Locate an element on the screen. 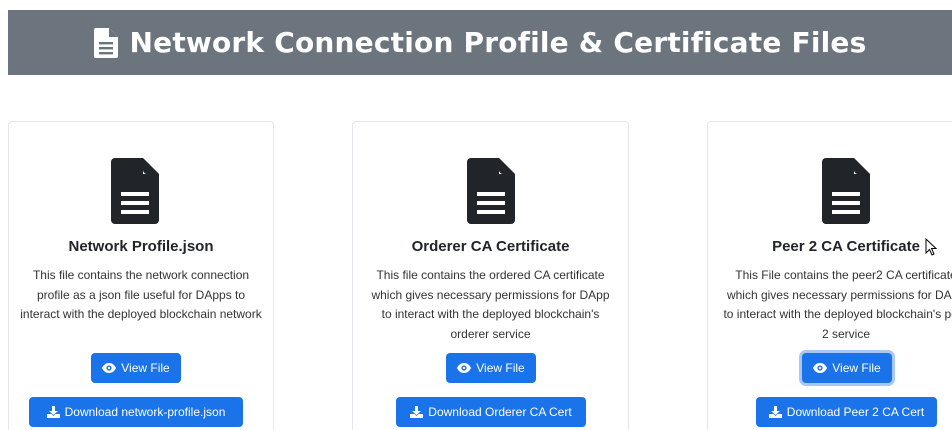  download-label: Download Peer 2 CA Cert is located at coordinates (855, 412).